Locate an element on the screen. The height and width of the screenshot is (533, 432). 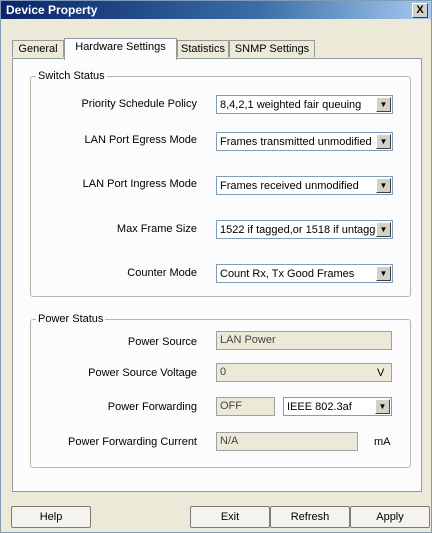
egress-mode-select: Frames transmitted unmodified ▼ is located at coordinates (304, 141).